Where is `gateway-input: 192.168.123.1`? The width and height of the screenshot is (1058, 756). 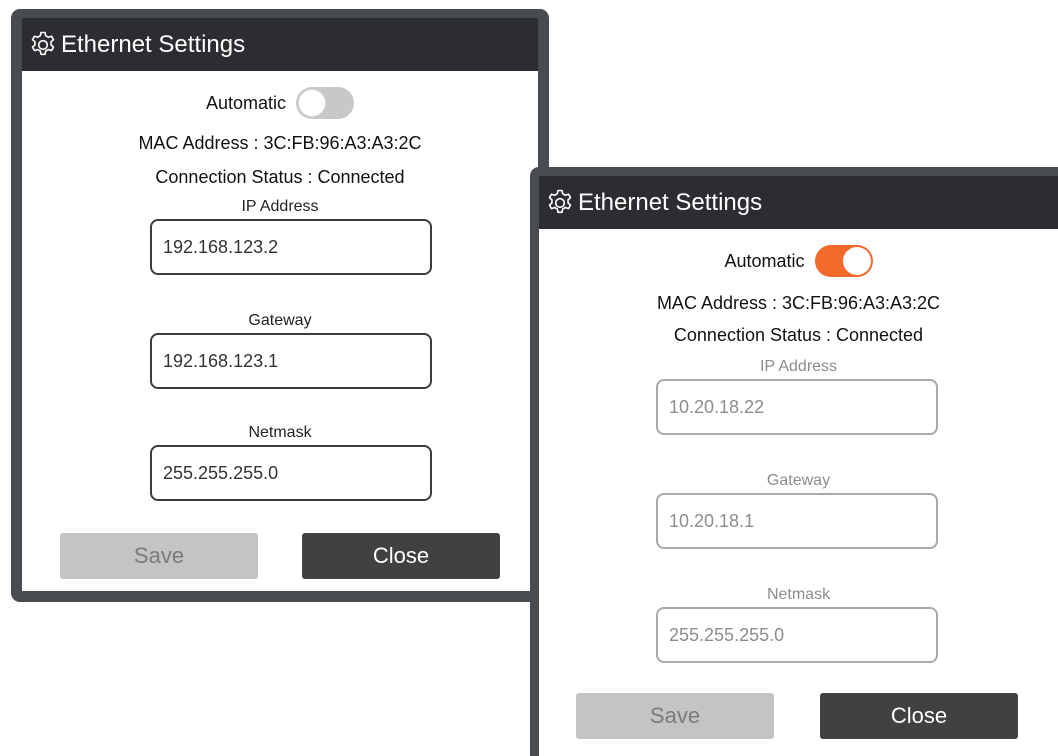
gateway-input: 192.168.123.1 is located at coordinates (291, 361).